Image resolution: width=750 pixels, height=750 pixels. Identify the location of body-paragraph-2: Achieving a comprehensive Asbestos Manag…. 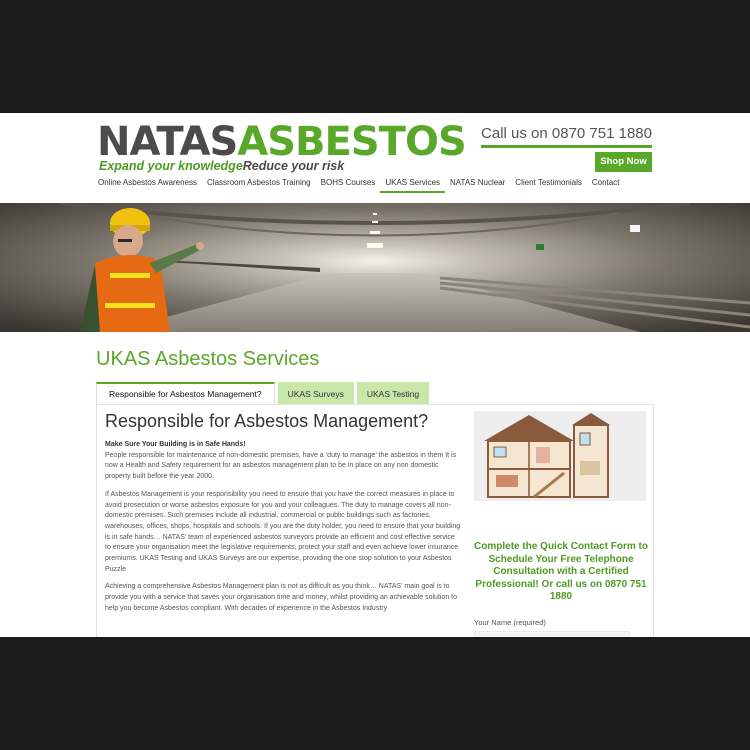
(281, 597).